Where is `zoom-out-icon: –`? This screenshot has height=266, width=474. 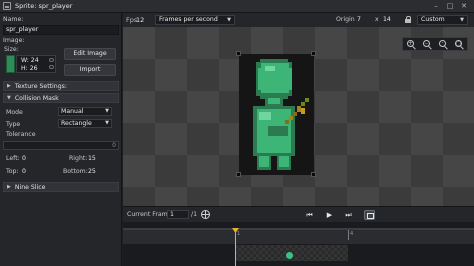
zoom-out-icon: – is located at coordinates (427, 44).